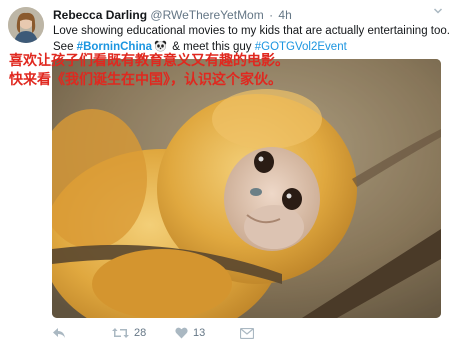 The width and height of the screenshot is (450, 342). Describe the element at coordinates (438, 11) in the screenshot. I see `chevron-down-icon` at that location.